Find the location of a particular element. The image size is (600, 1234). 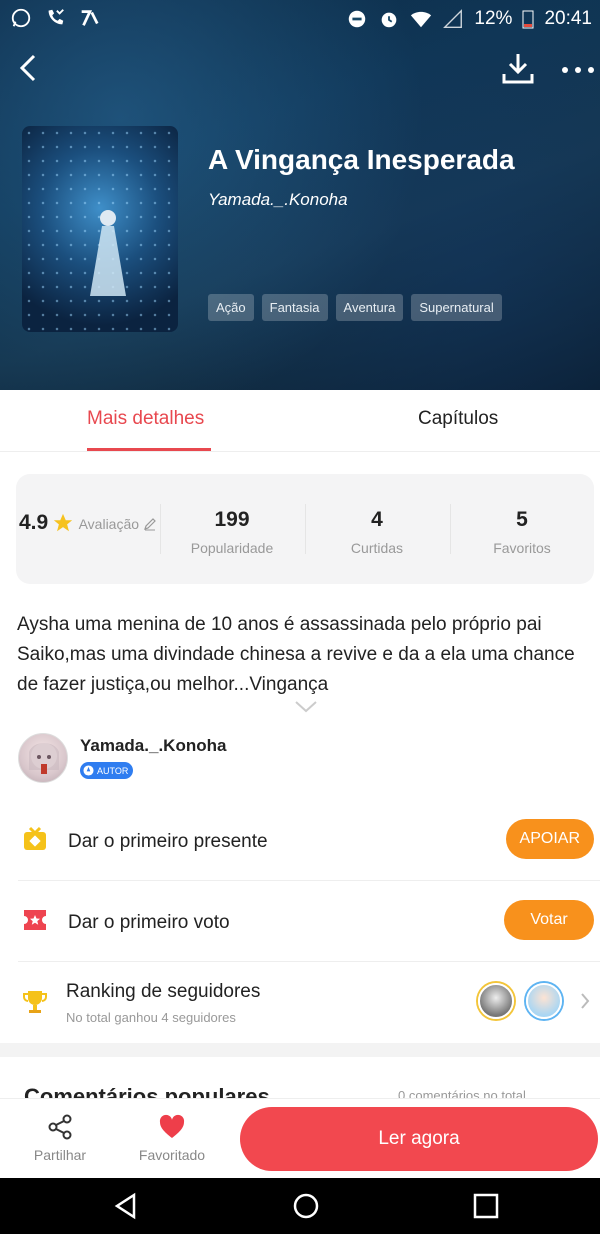

likes-label: Curtidas is located at coordinates (377, 548).